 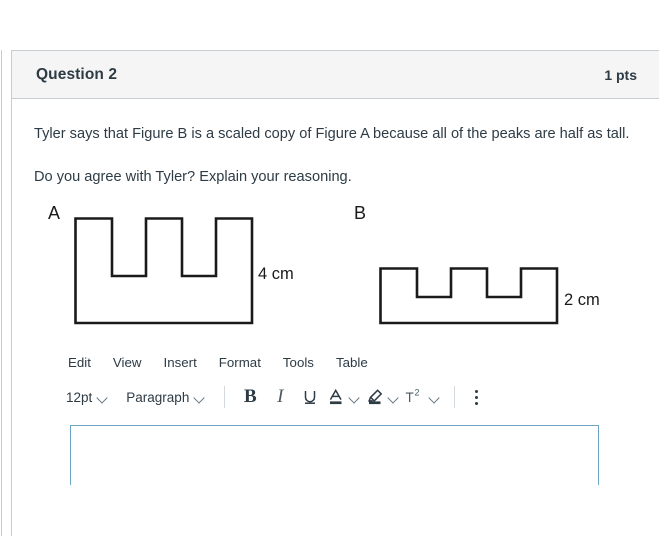 What do you see at coordinates (335, 75) in the screenshot?
I see `question-header: Question 2 1 pts` at bounding box center [335, 75].